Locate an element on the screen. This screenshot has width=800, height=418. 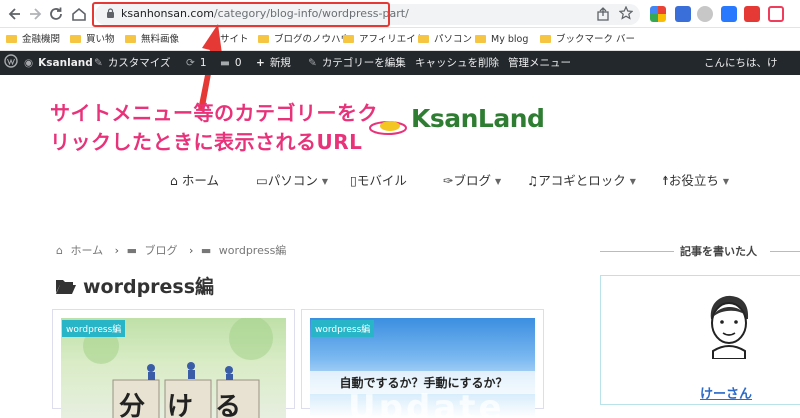
monitor-icon: ▭ is located at coordinates (262, 180).